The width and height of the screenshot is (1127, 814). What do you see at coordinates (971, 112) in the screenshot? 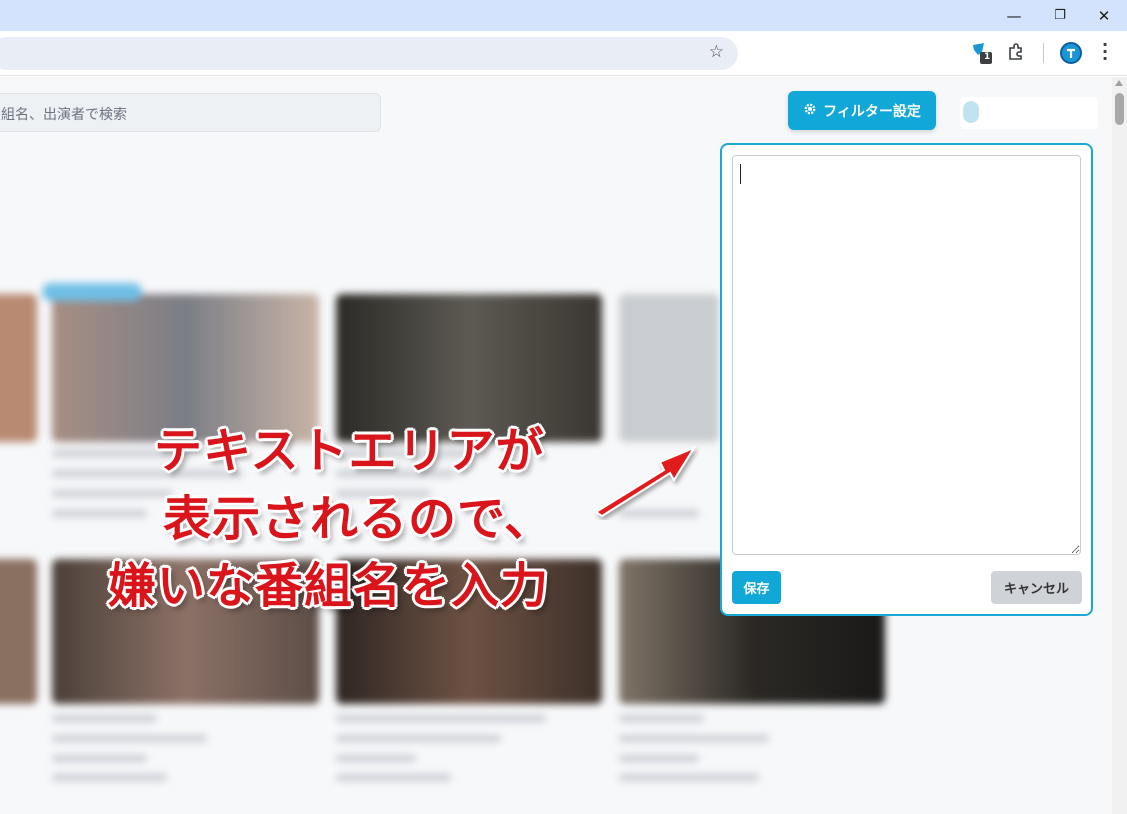
I see `avatar` at bounding box center [971, 112].